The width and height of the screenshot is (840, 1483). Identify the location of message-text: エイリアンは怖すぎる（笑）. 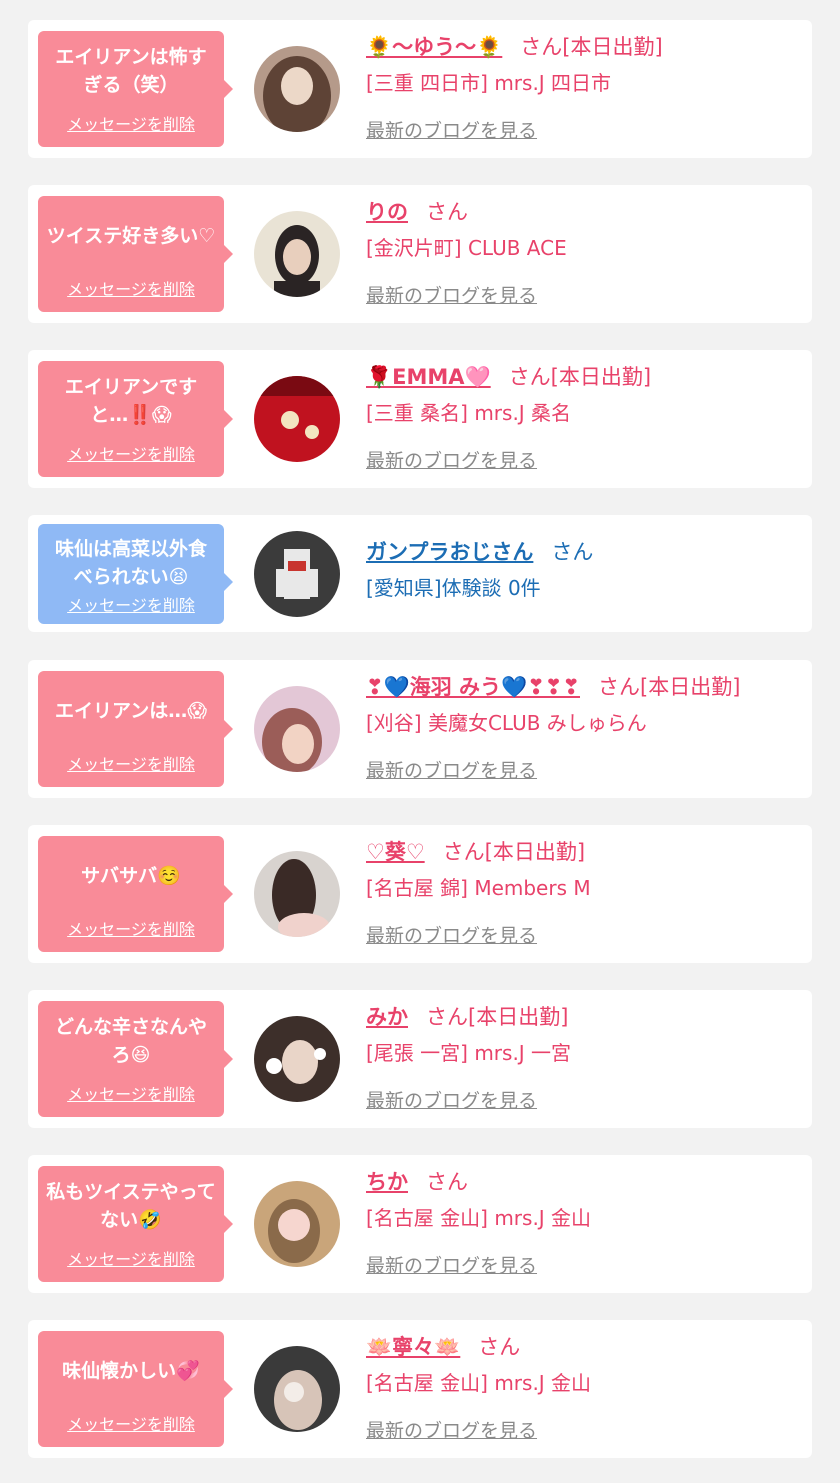
(131, 71).